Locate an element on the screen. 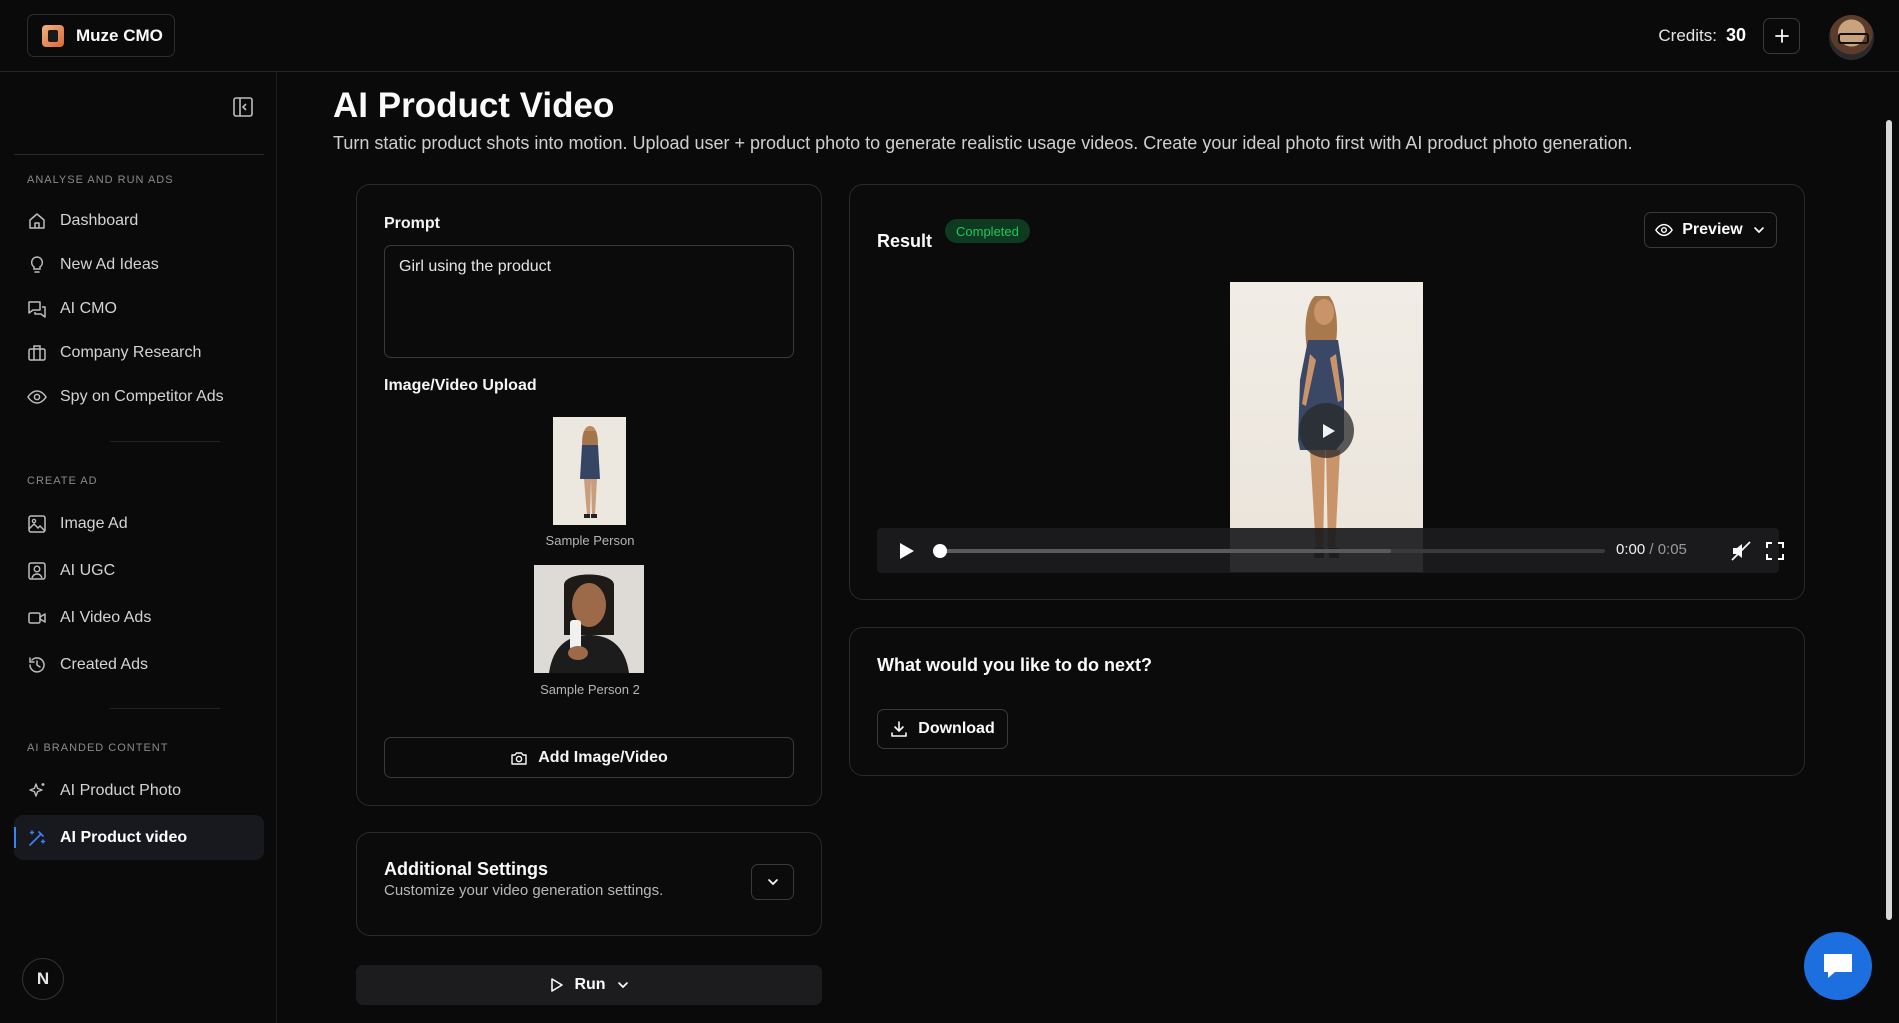 This screenshot has height=1023, width=1899. sidebar-item-created-ads: Created Ads is located at coordinates (139, 664).